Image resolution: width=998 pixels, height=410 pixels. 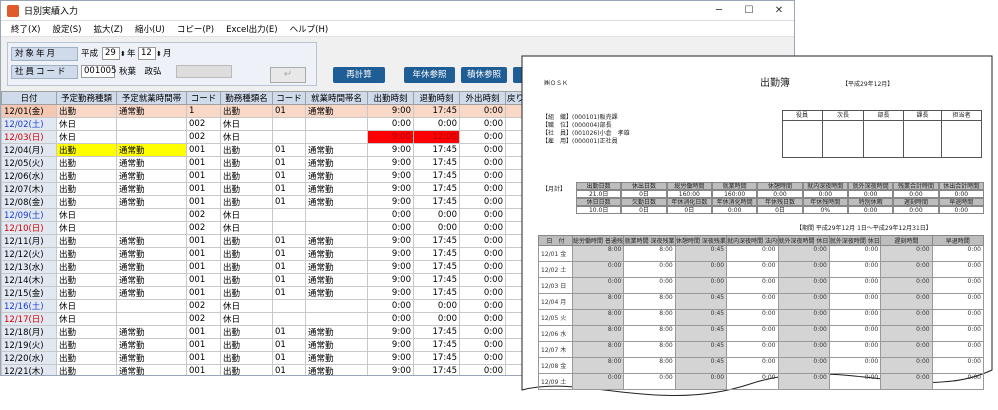 I want to click on year-input: 29, so click(x=111, y=53).